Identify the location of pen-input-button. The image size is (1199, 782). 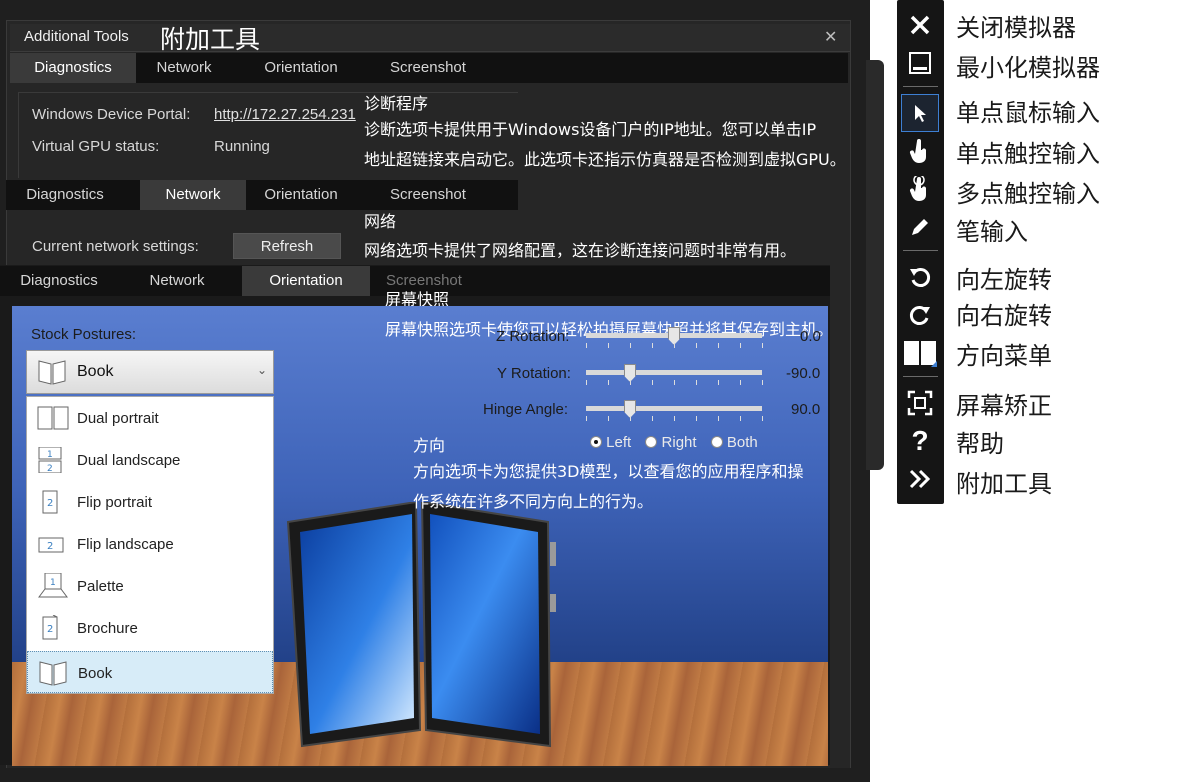
(920, 227).